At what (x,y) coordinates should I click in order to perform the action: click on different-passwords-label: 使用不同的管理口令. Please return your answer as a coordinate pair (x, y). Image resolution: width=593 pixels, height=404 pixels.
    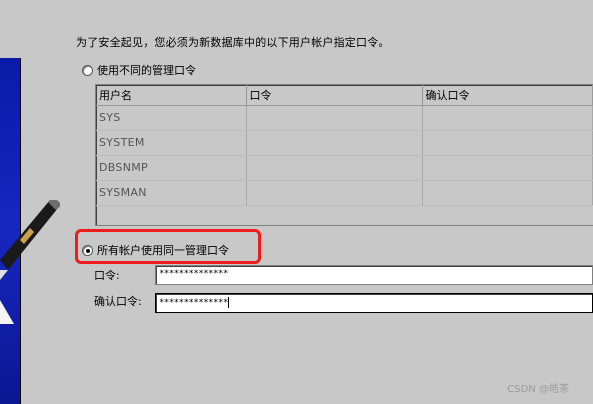
    Looking at the image, I should click on (146, 70).